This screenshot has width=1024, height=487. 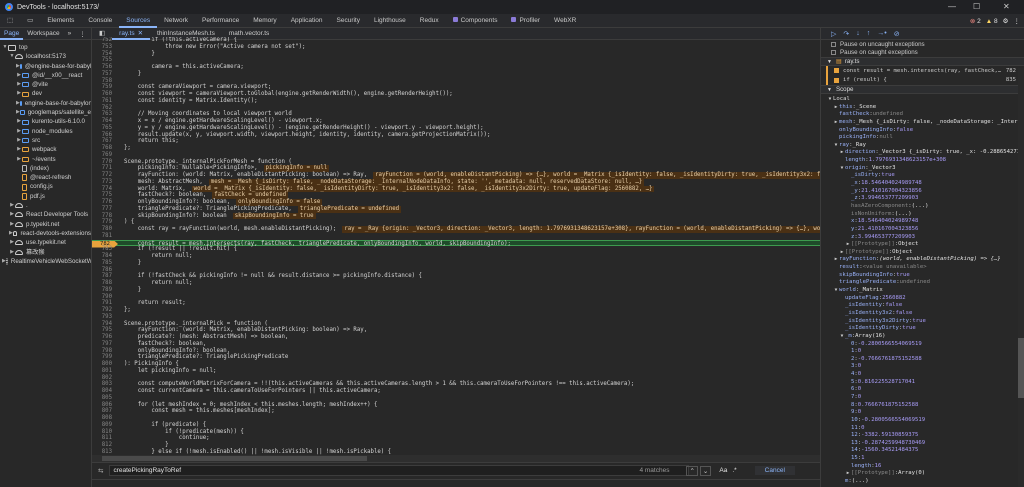 I want to click on line-number: 796, so click(x=104, y=337).